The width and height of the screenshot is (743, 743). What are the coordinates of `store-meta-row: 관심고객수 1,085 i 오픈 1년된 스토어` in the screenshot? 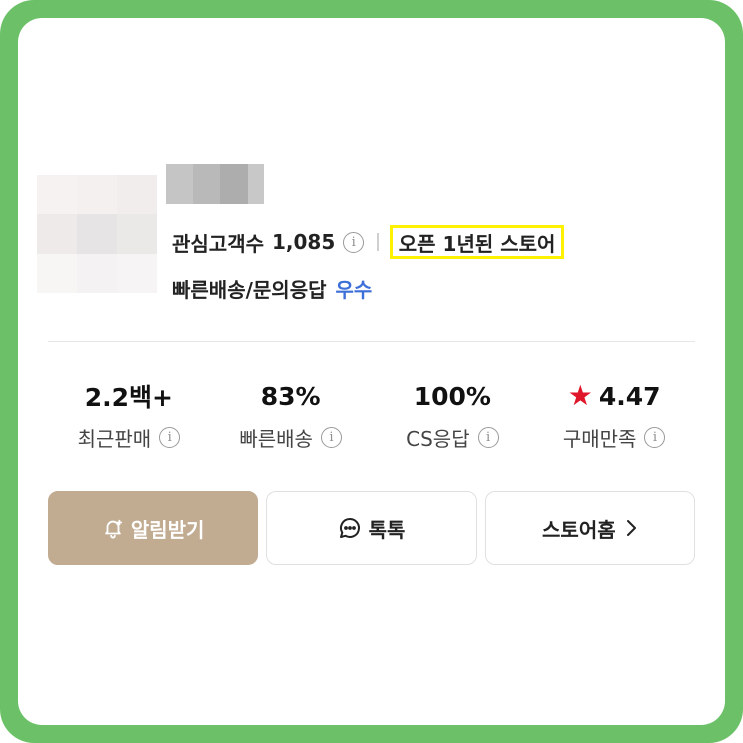 It's located at (368, 242).